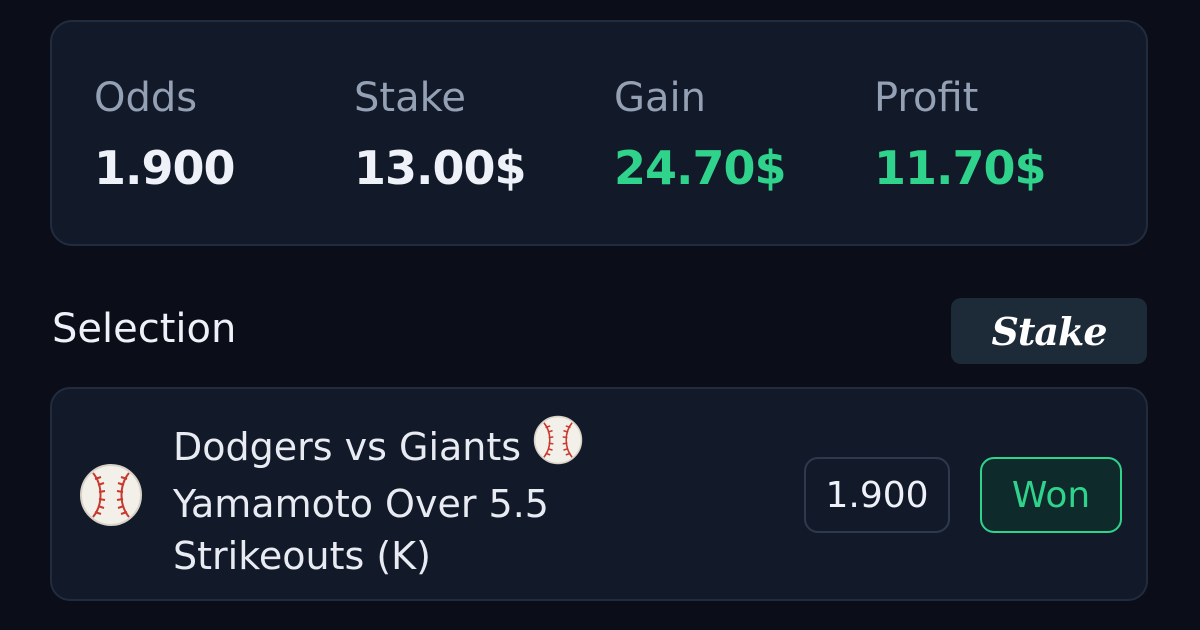 The image size is (1200, 630). What do you see at coordinates (700, 135) in the screenshot?
I see `gain-stat: Gain 24.70$` at bounding box center [700, 135].